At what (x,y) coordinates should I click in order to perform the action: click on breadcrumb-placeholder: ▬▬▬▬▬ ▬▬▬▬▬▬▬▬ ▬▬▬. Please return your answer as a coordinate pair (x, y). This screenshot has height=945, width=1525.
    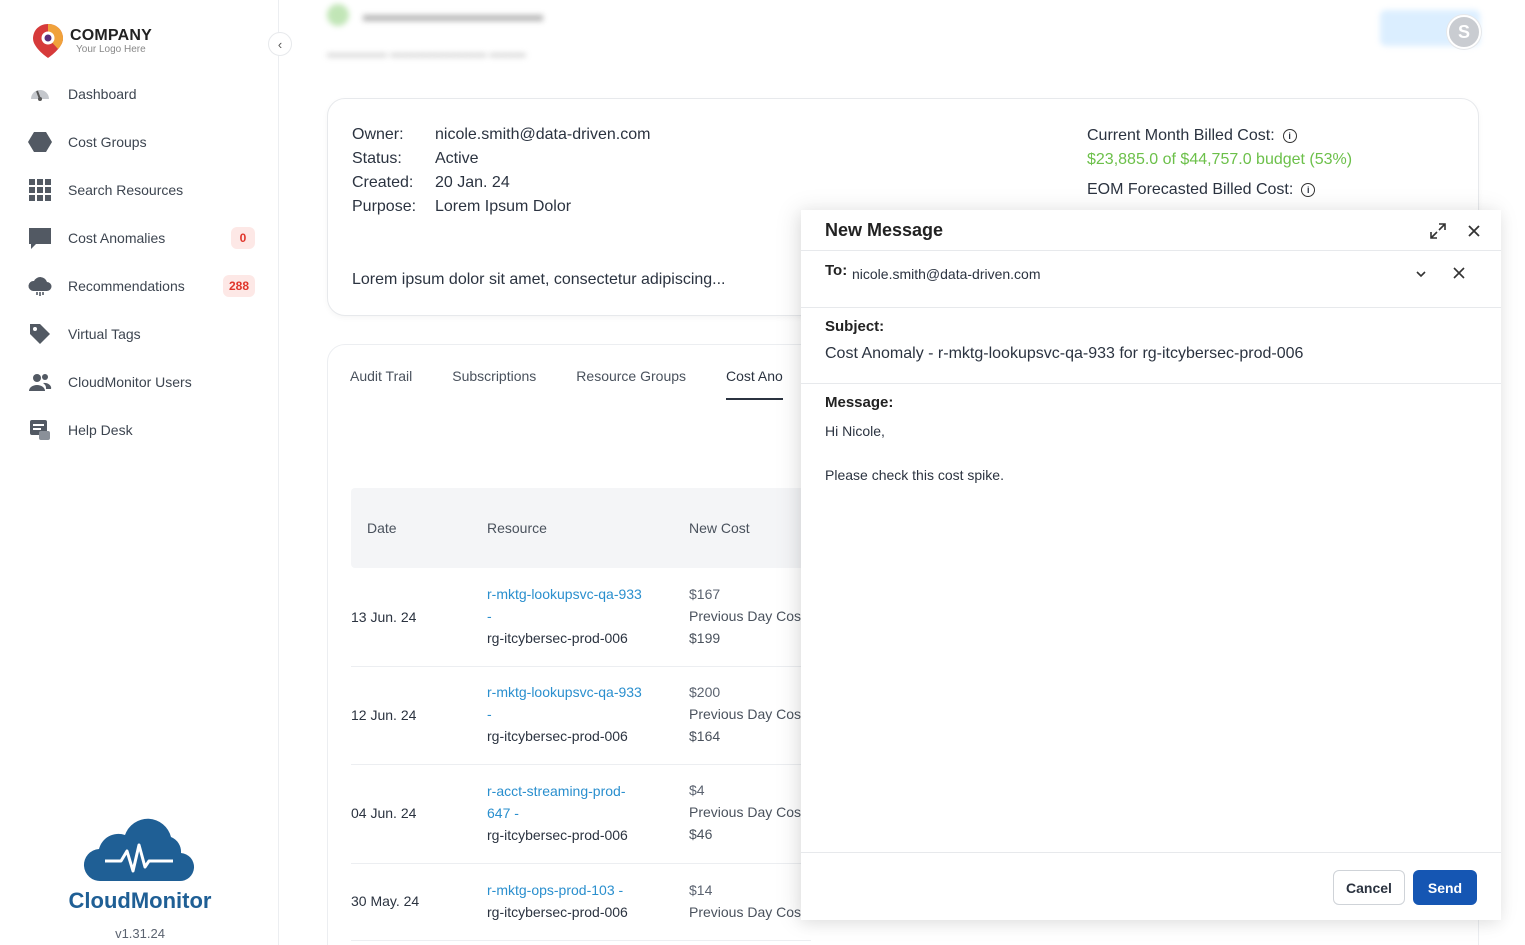
    Looking at the image, I should click on (426, 53).